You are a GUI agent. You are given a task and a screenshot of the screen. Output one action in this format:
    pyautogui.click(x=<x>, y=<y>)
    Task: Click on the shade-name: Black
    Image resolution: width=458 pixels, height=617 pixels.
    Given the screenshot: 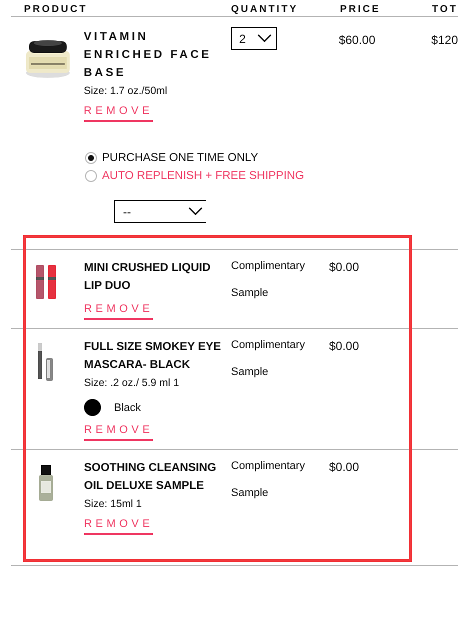 What is the action you would take?
    pyautogui.click(x=127, y=408)
    